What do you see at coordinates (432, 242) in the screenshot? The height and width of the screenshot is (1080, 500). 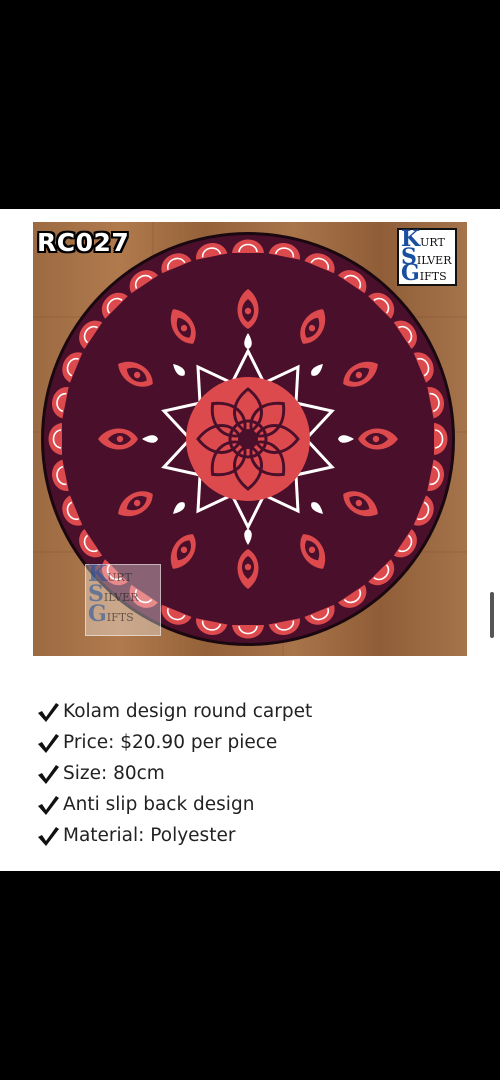 I see `logo-text-line-1: URT` at bounding box center [432, 242].